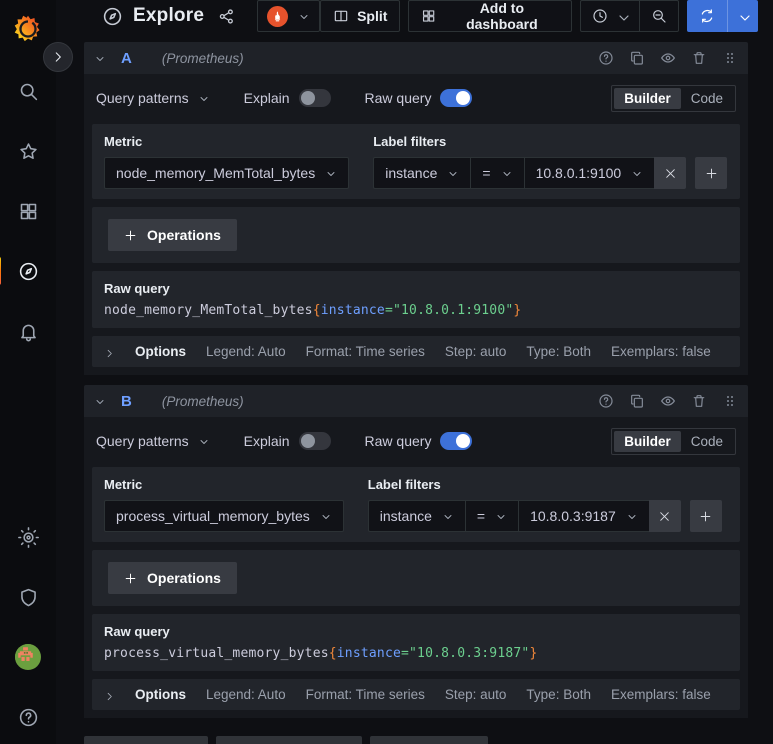 The image size is (773, 744). I want to click on explore-compass-icon, so click(112, 16).